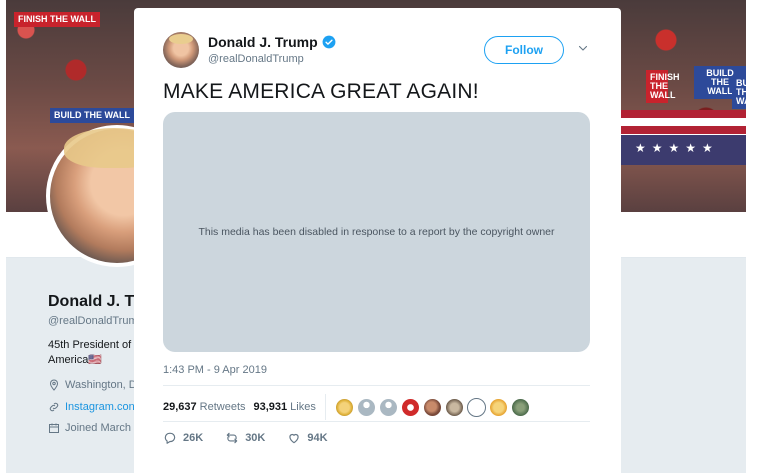  I want to click on profile-handle: @realDonaldTrum, so click(93, 321).